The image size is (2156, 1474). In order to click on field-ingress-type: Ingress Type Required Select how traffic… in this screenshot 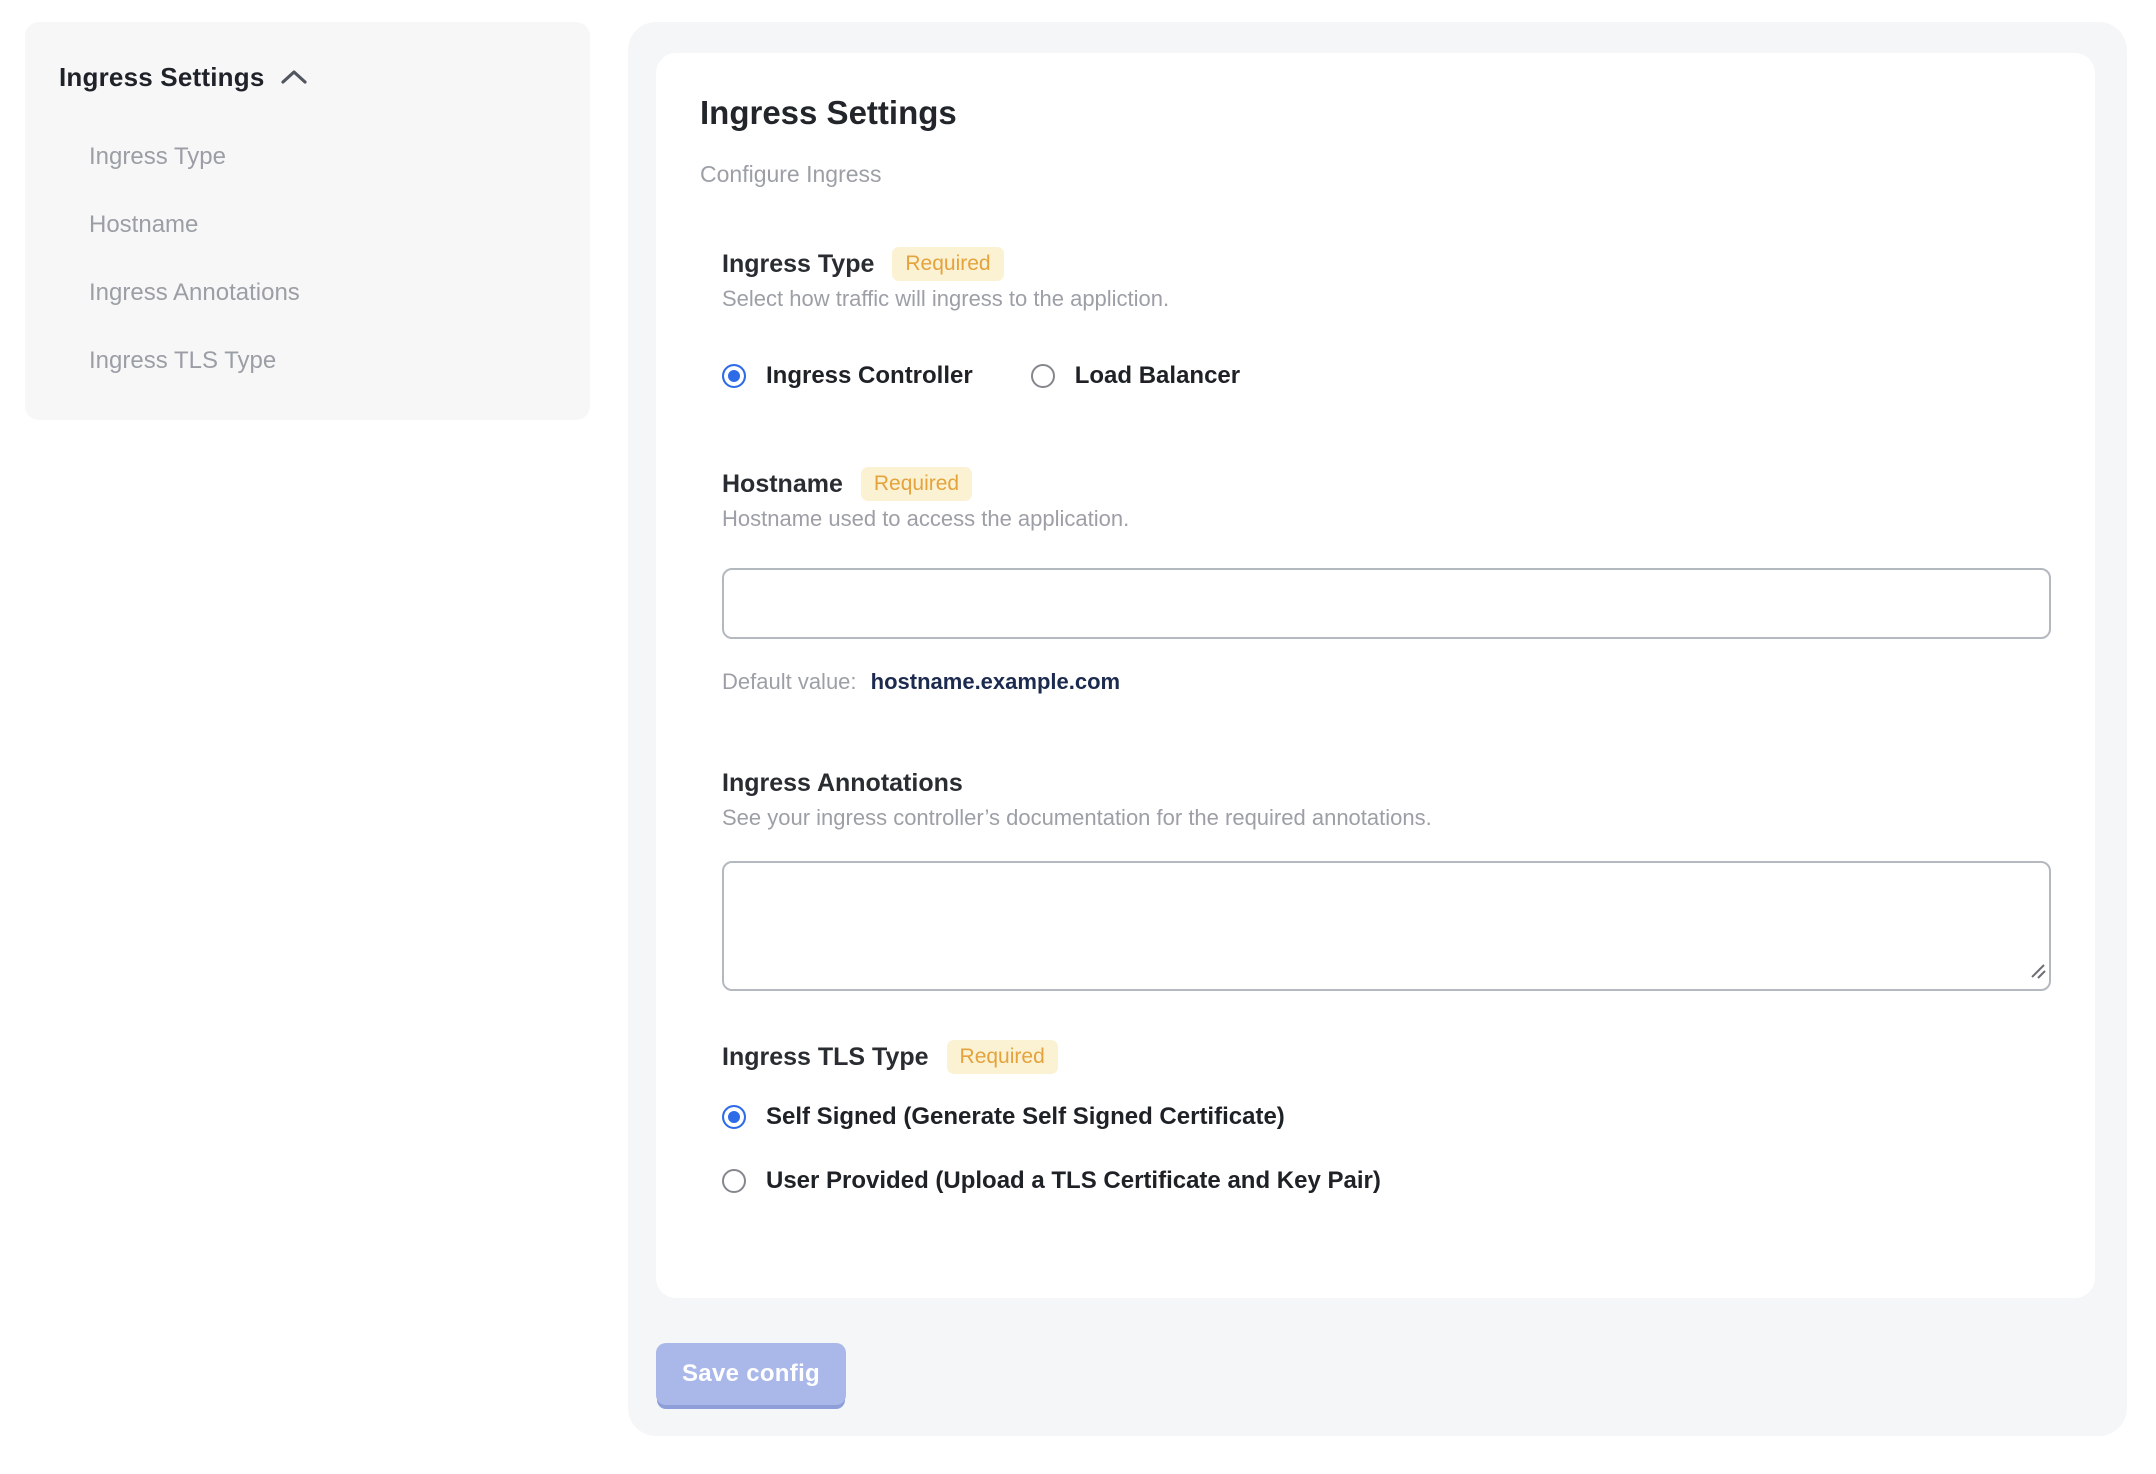, I will do `click(1386, 318)`.